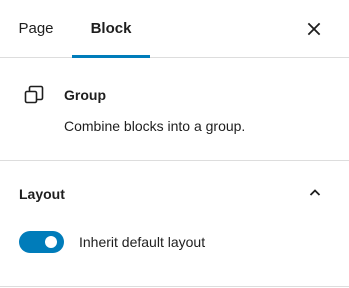 Image resolution: width=349 pixels, height=288 pixels. Describe the element at coordinates (155, 126) in the screenshot. I see `block-description: Combine blocks into a group.` at that location.